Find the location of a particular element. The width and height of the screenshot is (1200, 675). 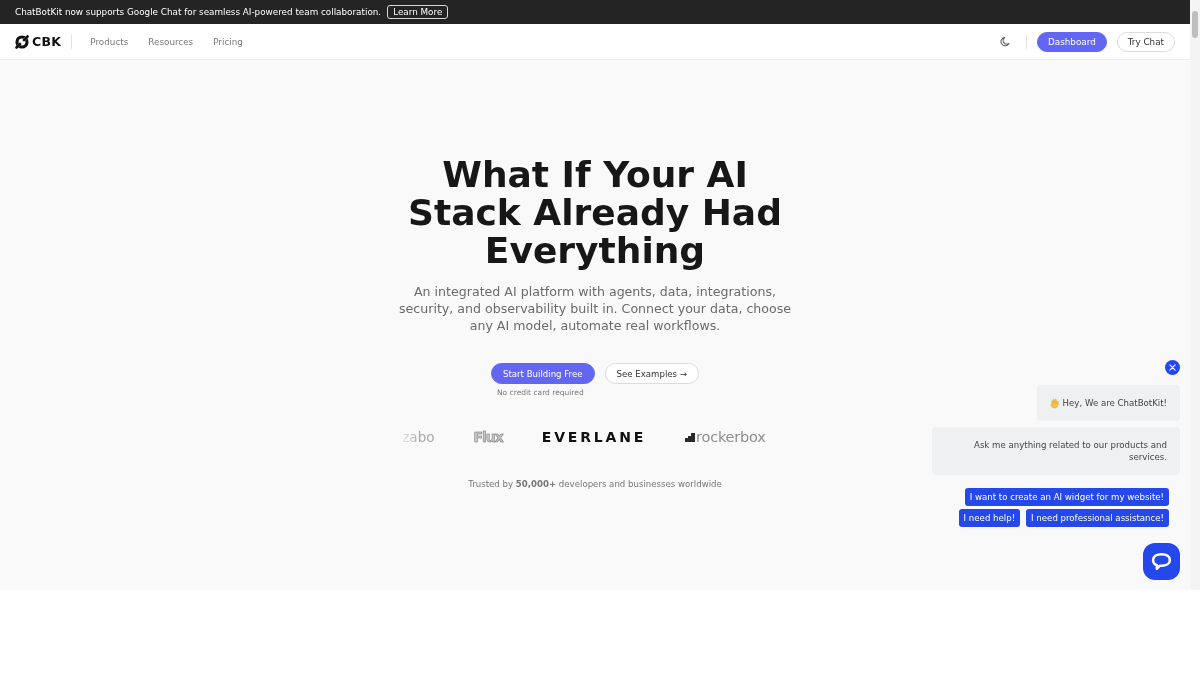

announcement-text: ChatBotKit now supports Google Chat for seamless AI-powered team collaboration. is located at coordinates (198, 12).